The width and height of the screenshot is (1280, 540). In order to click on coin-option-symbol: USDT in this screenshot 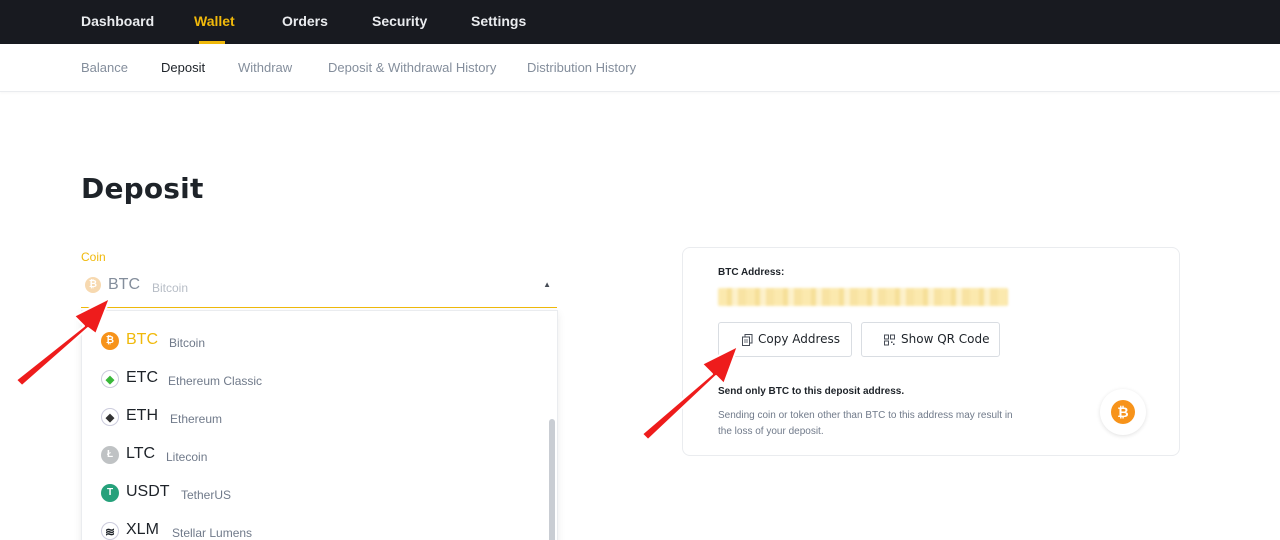, I will do `click(148, 491)`.